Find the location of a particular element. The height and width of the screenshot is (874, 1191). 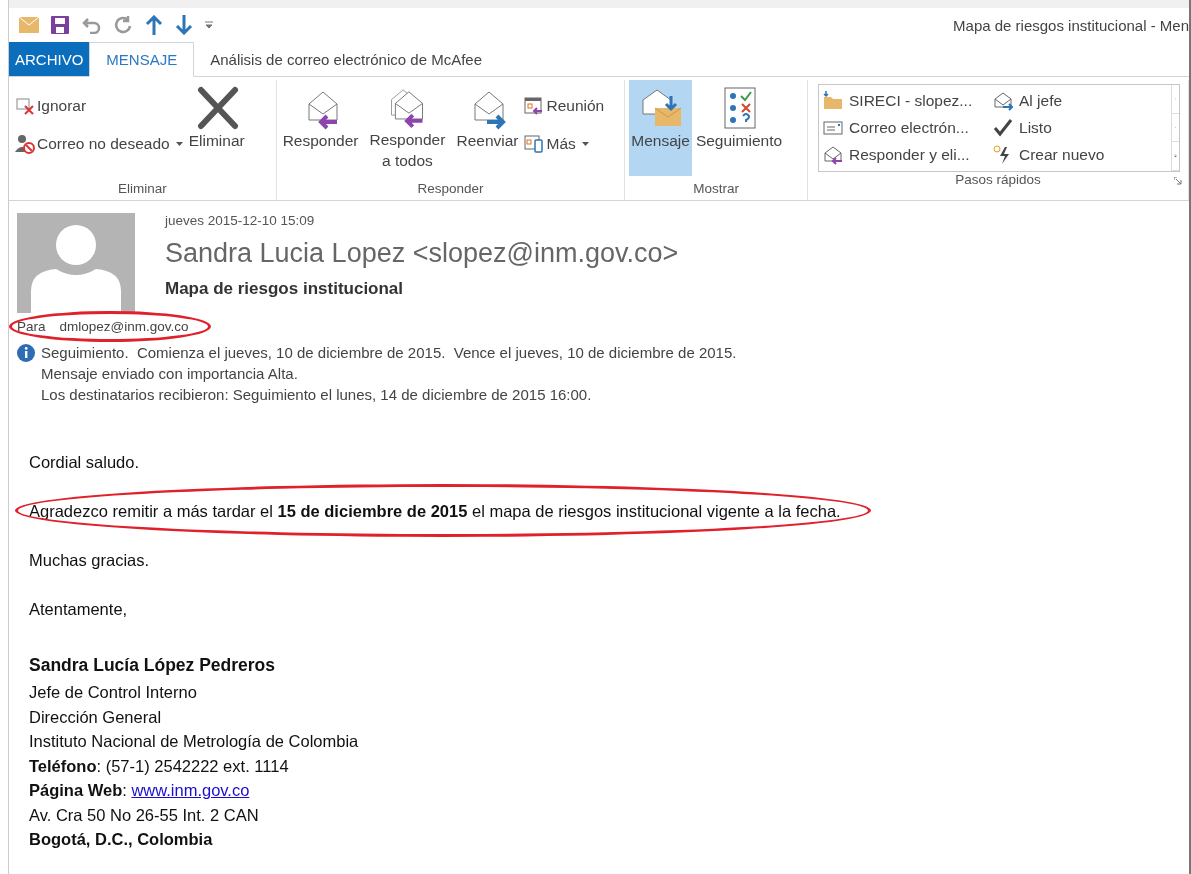

dialog-launcher-icon is located at coordinates (1178, 181).